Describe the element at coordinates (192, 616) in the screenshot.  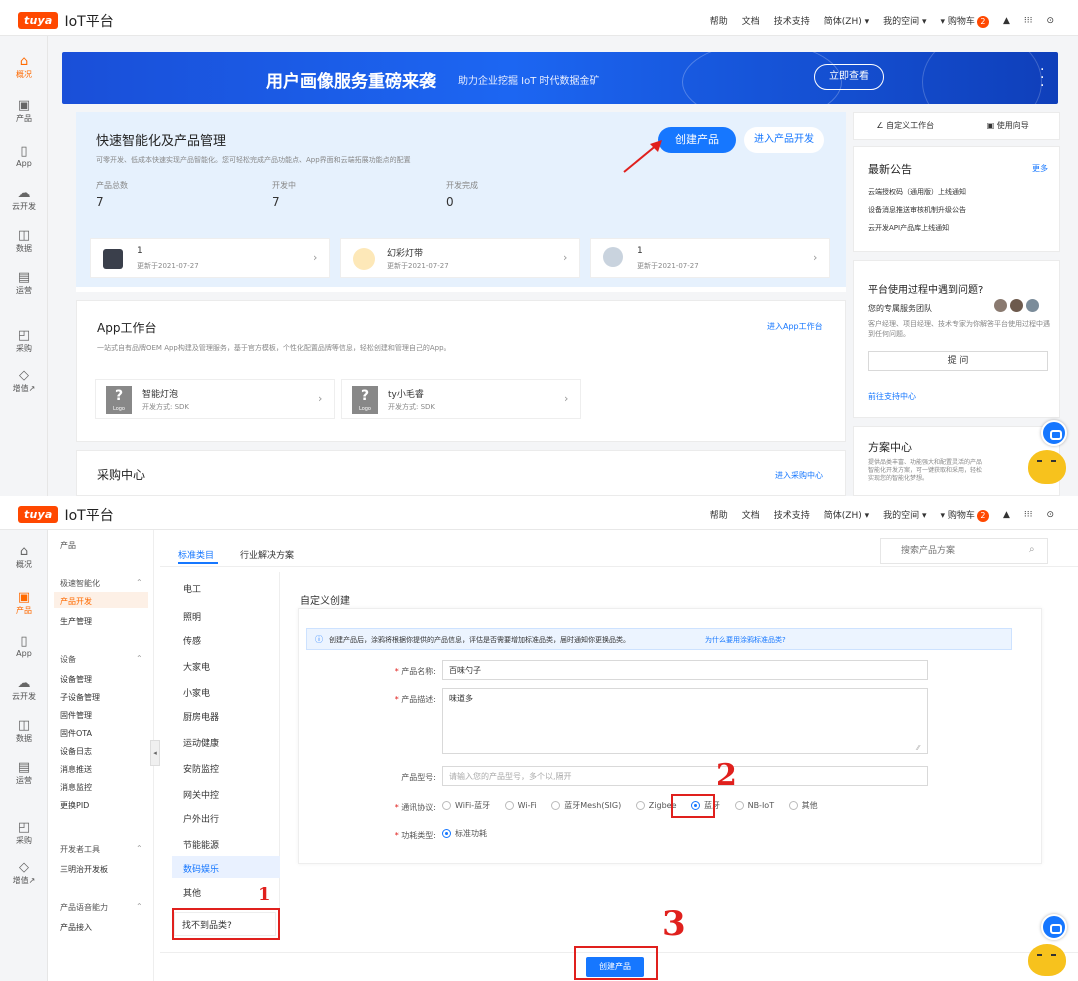
I see `category-item: 照明` at that location.